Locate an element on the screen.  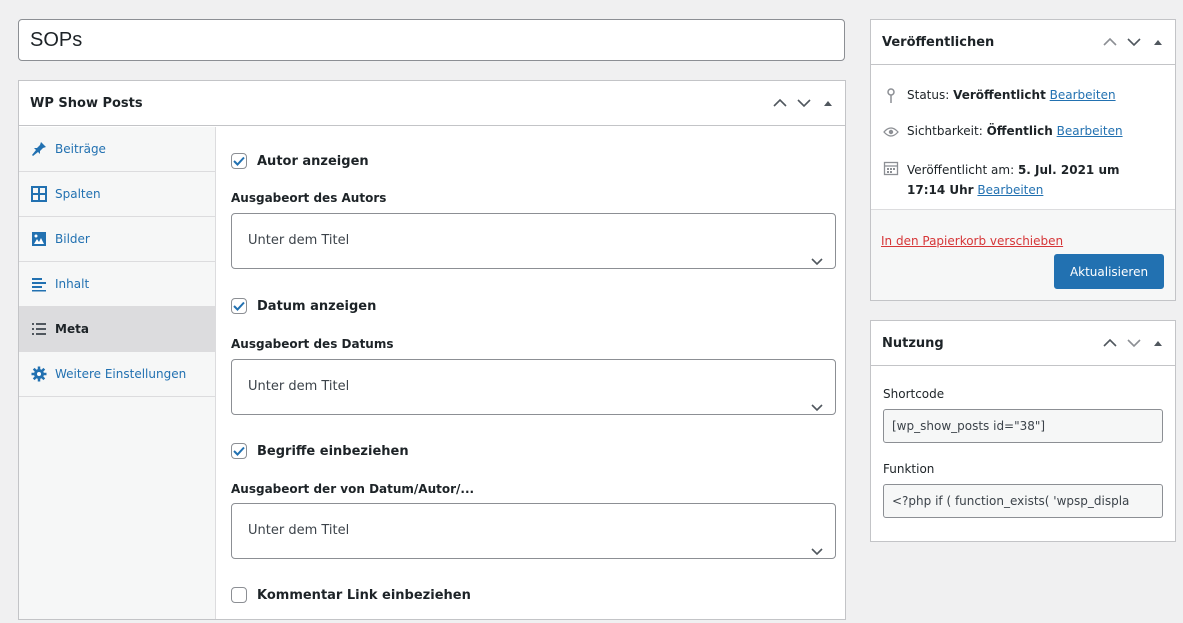
wp-show-posts-header: WP Show Posts is located at coordinates (432, 103).